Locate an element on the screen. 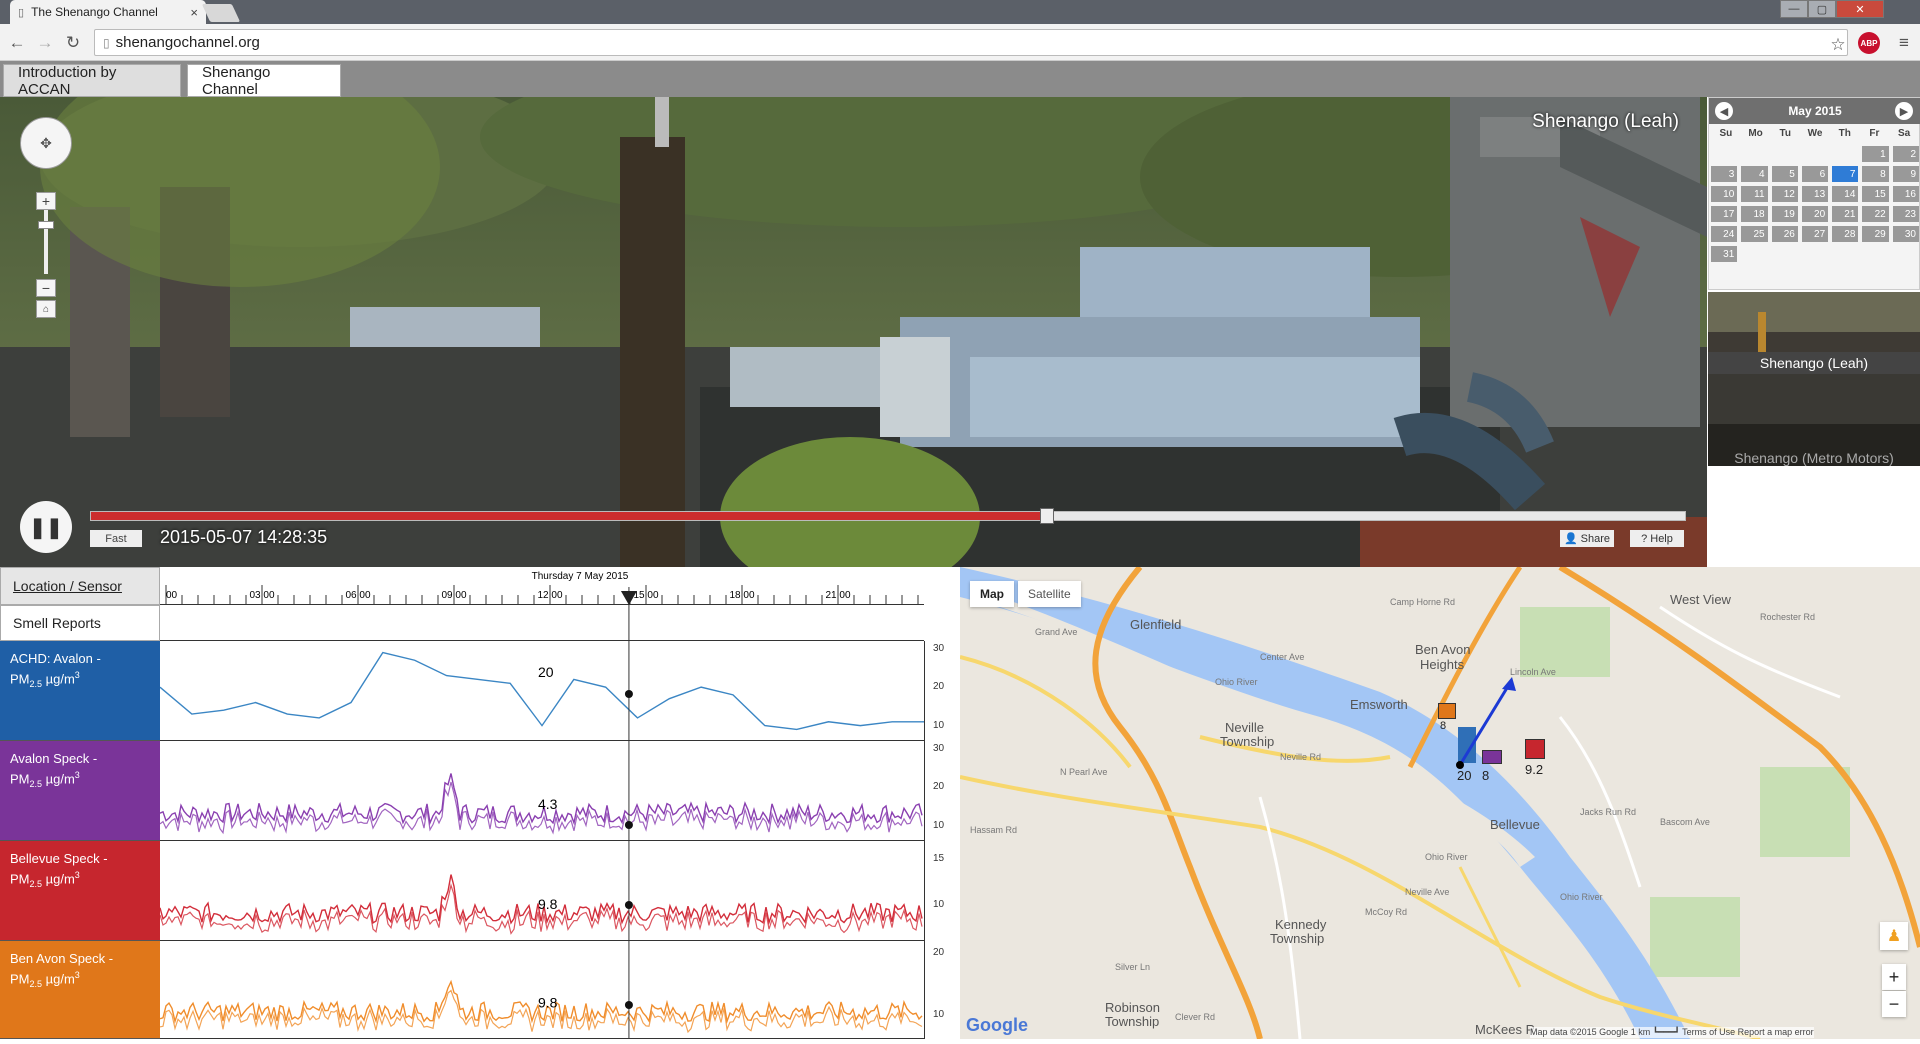 The image size is (1920, 1044). bellevue-speck-value: 9.2 is located at coordinates (1534, 769).